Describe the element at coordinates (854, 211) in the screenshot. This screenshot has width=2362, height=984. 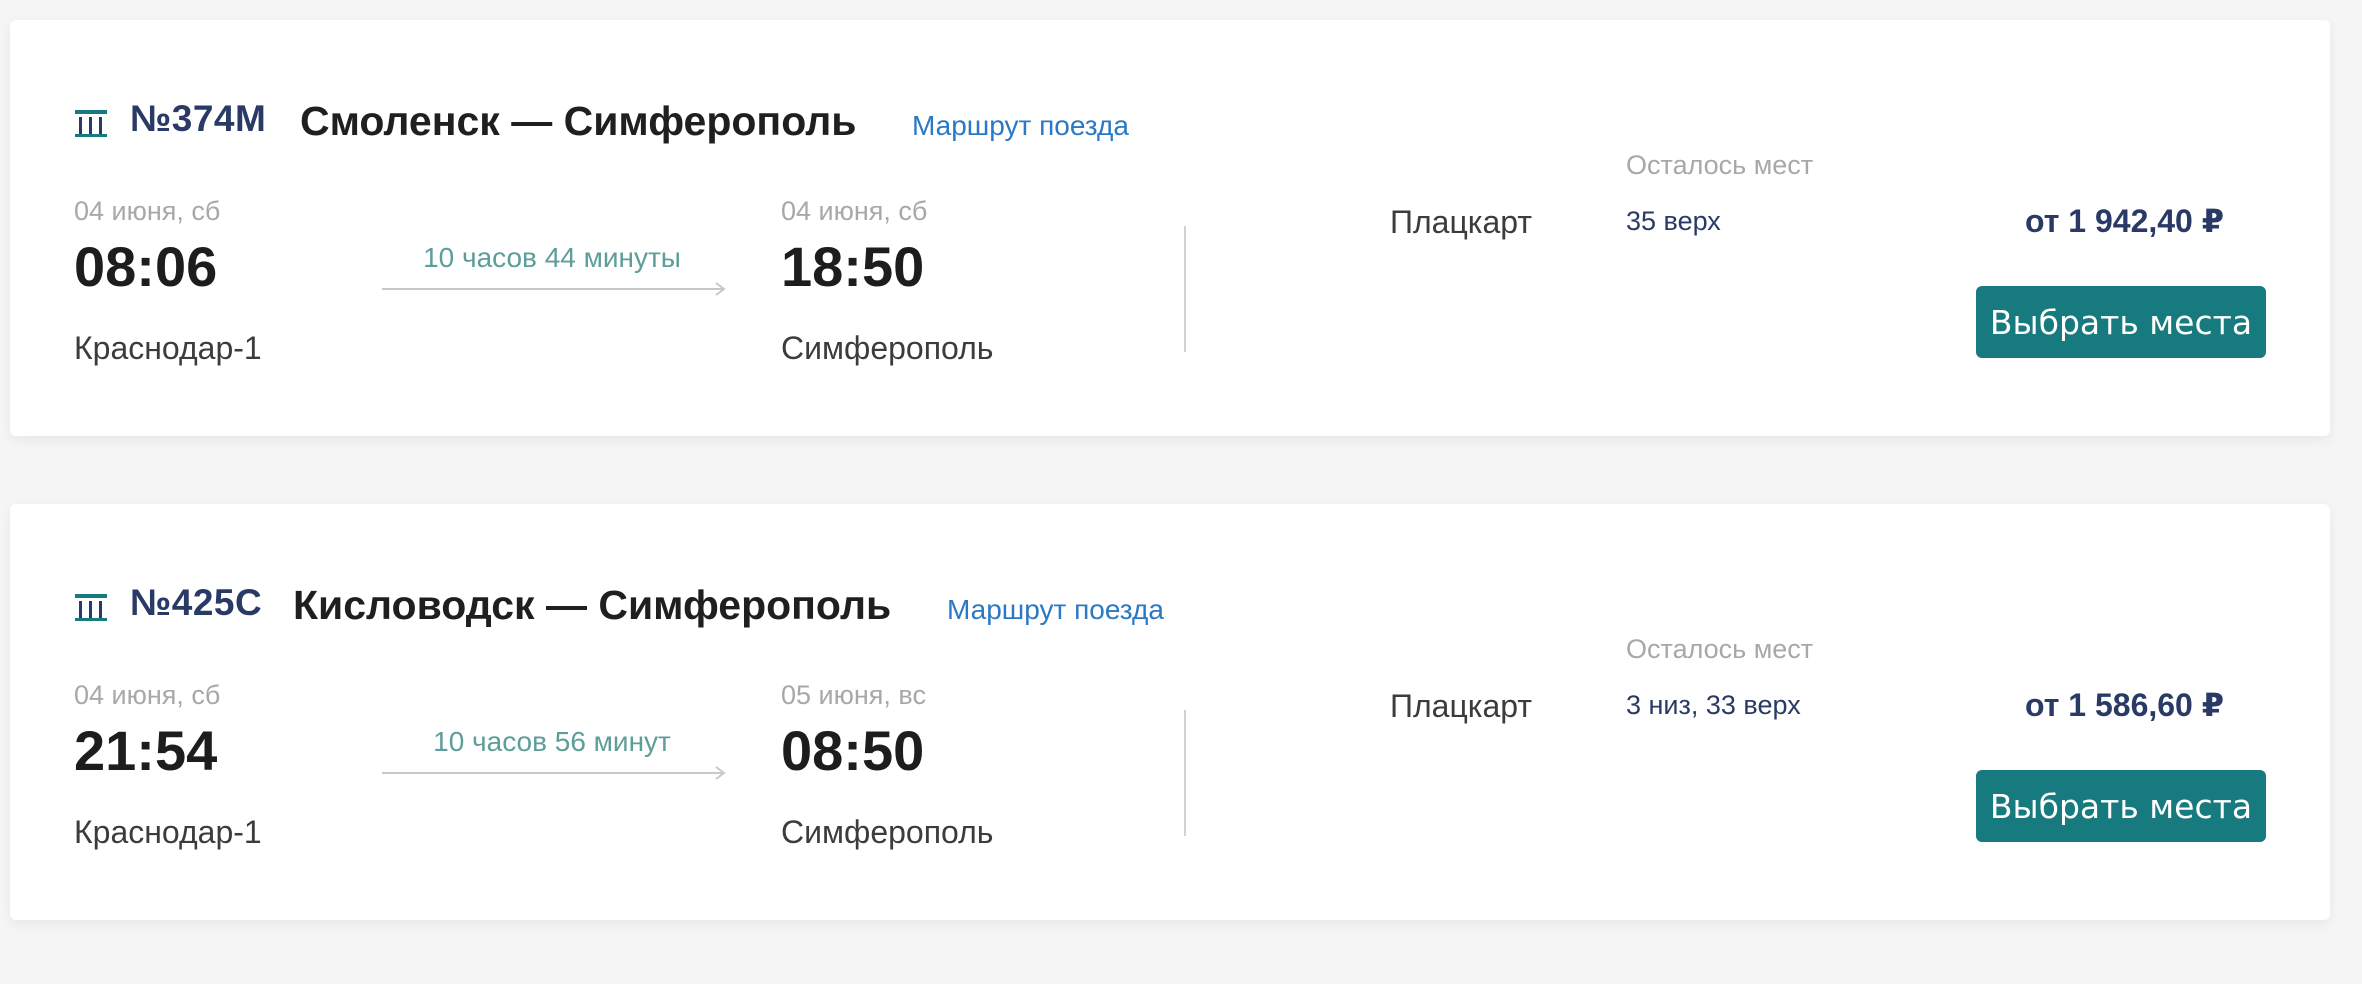
I see `arrival-date: 04 июня, сб` at that location.